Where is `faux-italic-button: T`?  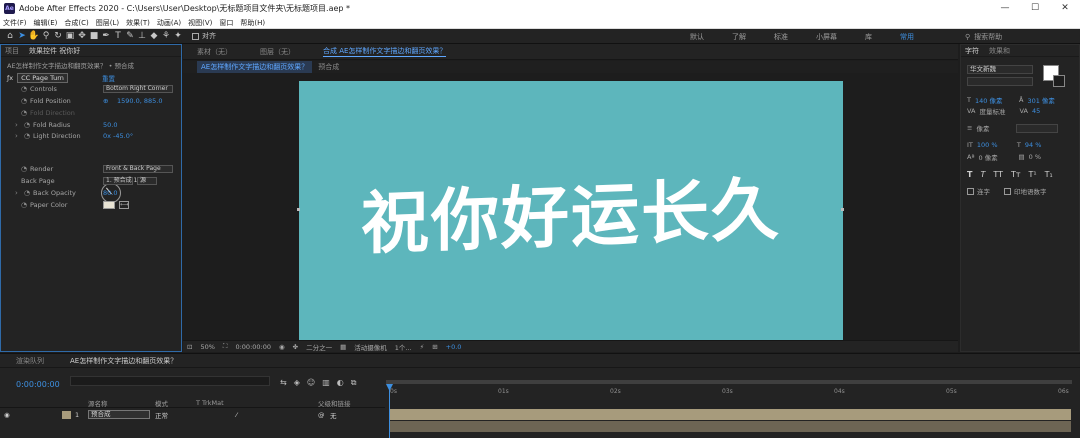
faux-italic-button: T is located at coordinates (982, 174).